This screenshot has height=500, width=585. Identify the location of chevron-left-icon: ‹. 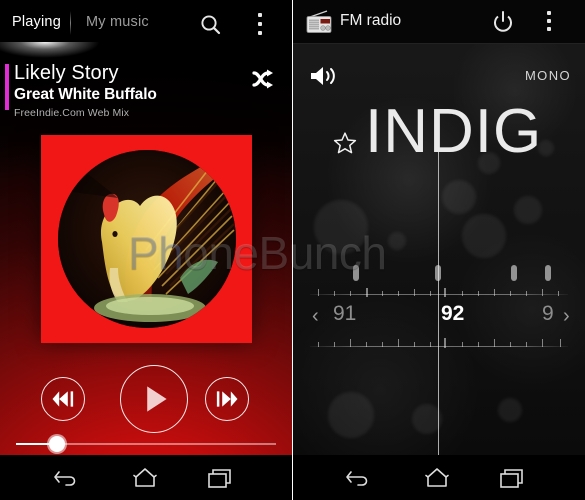
(315, 316).